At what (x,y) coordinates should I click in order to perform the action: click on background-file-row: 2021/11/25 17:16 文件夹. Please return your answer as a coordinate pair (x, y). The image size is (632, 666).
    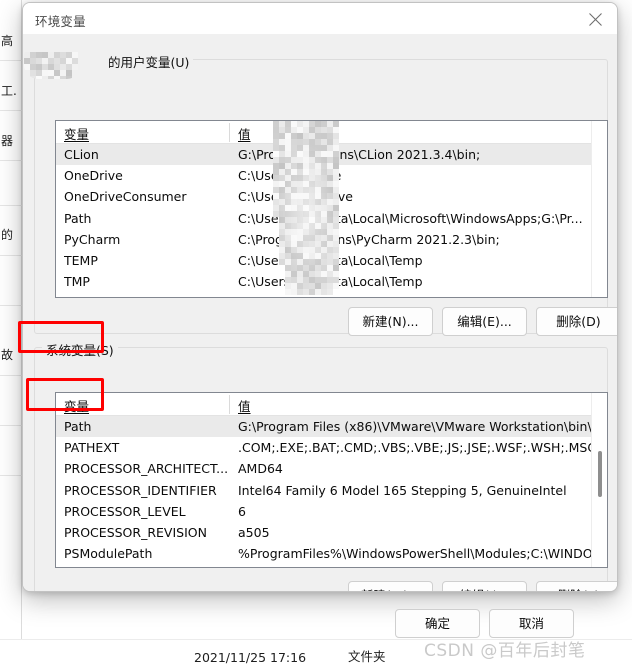
    Looking at the image, I should click on (316, 652).